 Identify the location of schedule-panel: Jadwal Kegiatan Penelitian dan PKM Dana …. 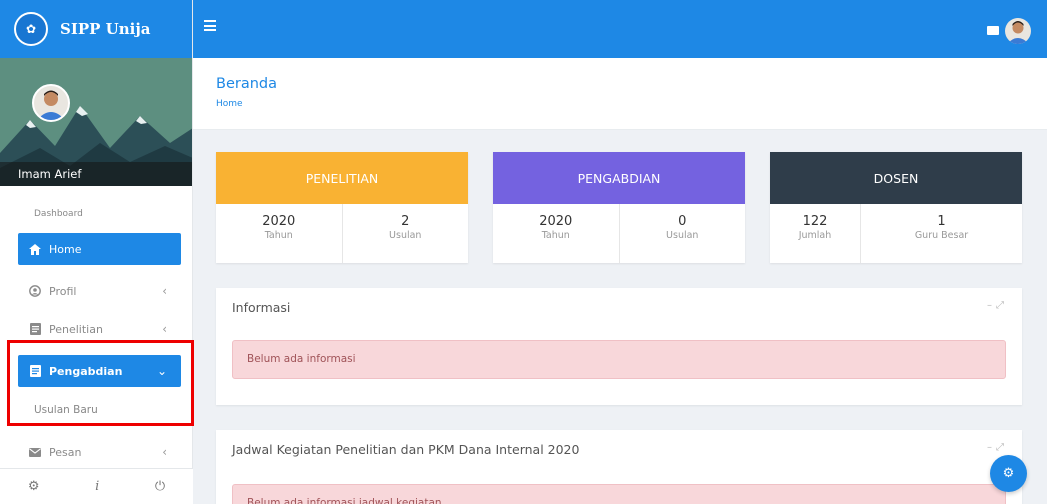
(619, 467).